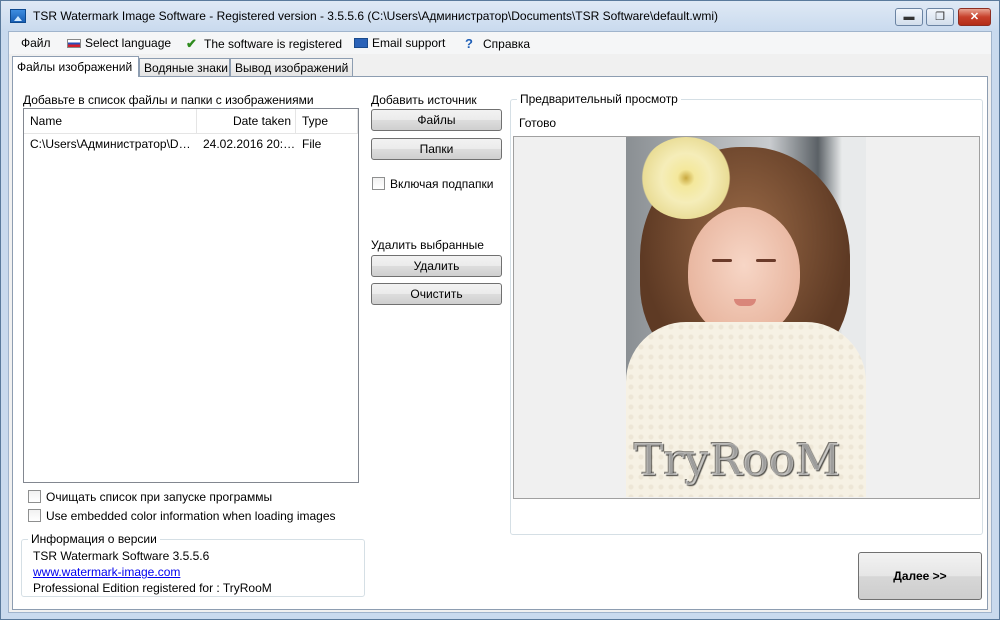  What do you see at coordinates (34, 515) in the screenshot?
I see `embedded-color-checkbox` at bounding box center [34, 515].